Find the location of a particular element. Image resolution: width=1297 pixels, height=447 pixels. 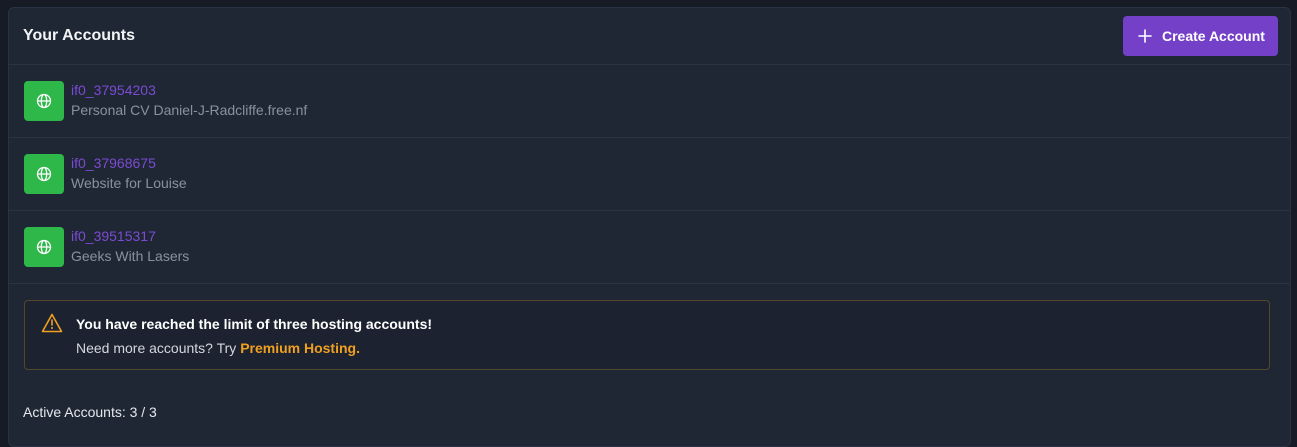

alert-text: Need more accounts? Try Premium Hosting. is located at coordinates (218, 348).